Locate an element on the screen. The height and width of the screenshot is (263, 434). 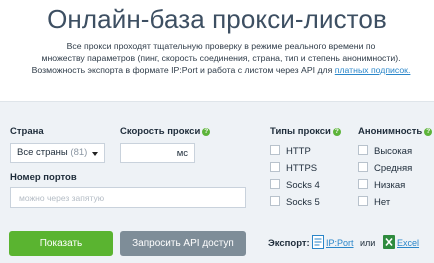
anonymity-label-wrap: Анонимность? is located at coordinates (395, 131).